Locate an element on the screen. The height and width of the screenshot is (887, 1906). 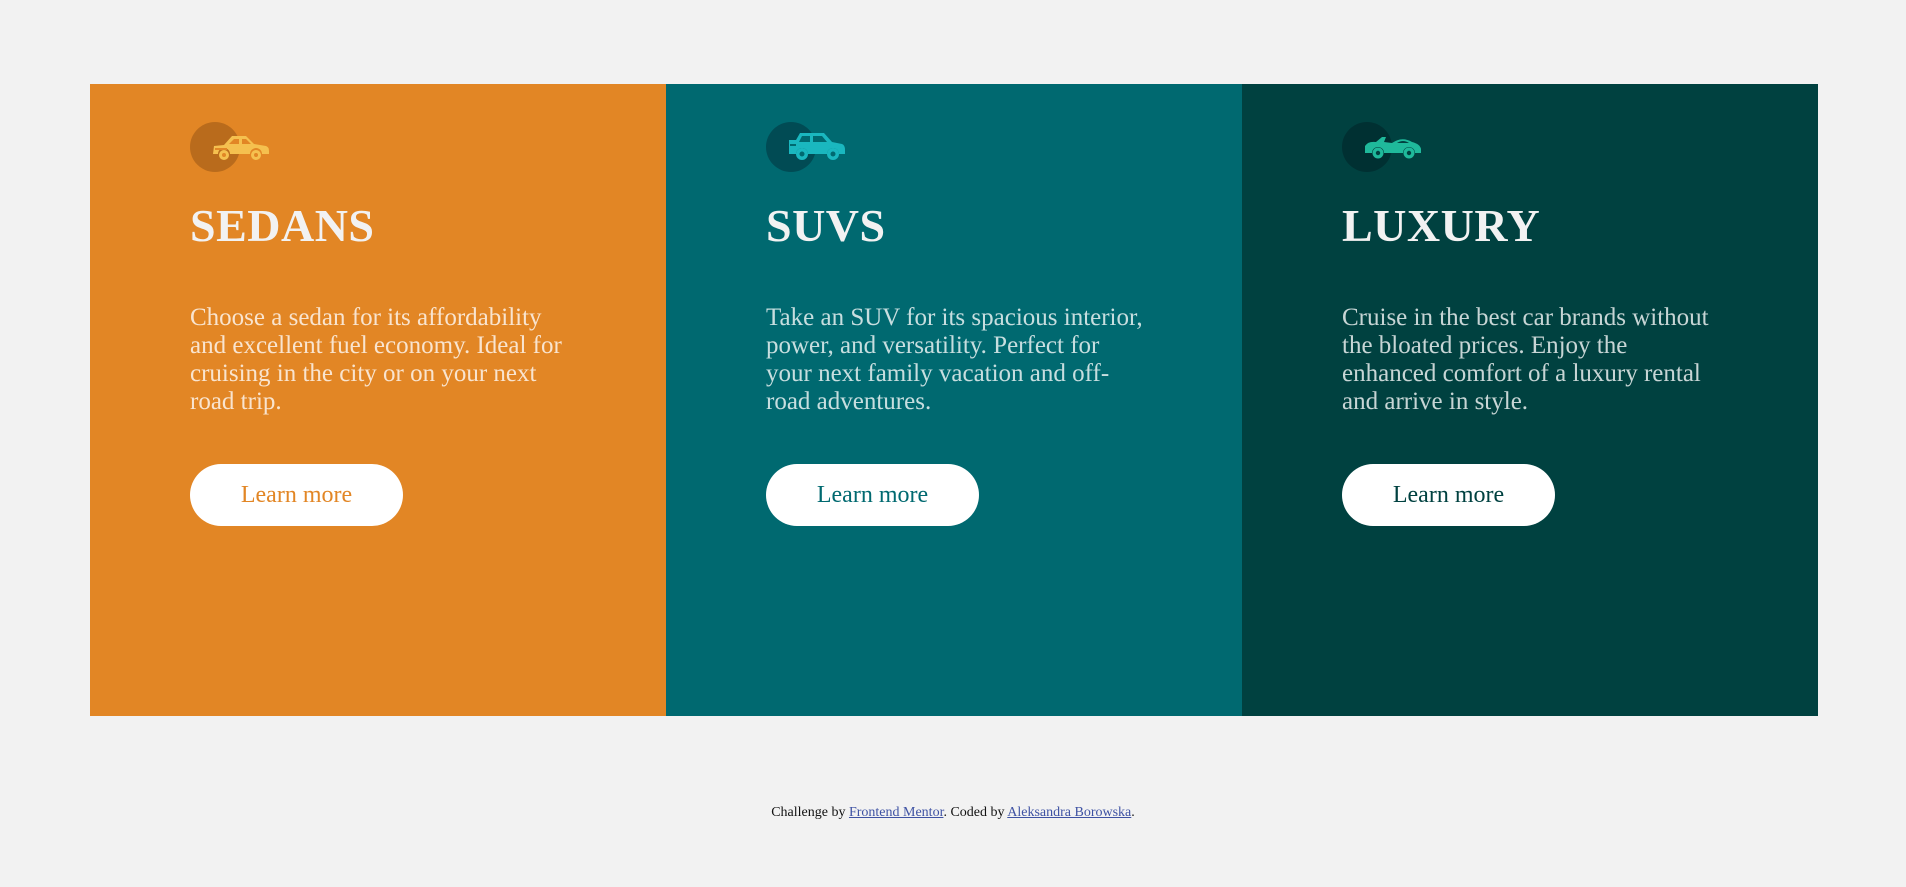
attribution-middle: . Coded by is located at coordinates (975, 812).